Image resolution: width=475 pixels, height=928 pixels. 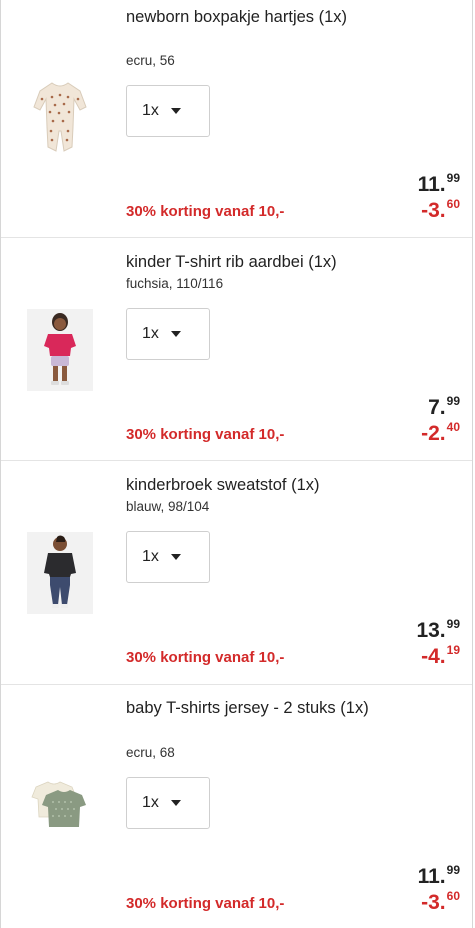 I want to click on product-price: 7. 99, so click(x=444, y=407).